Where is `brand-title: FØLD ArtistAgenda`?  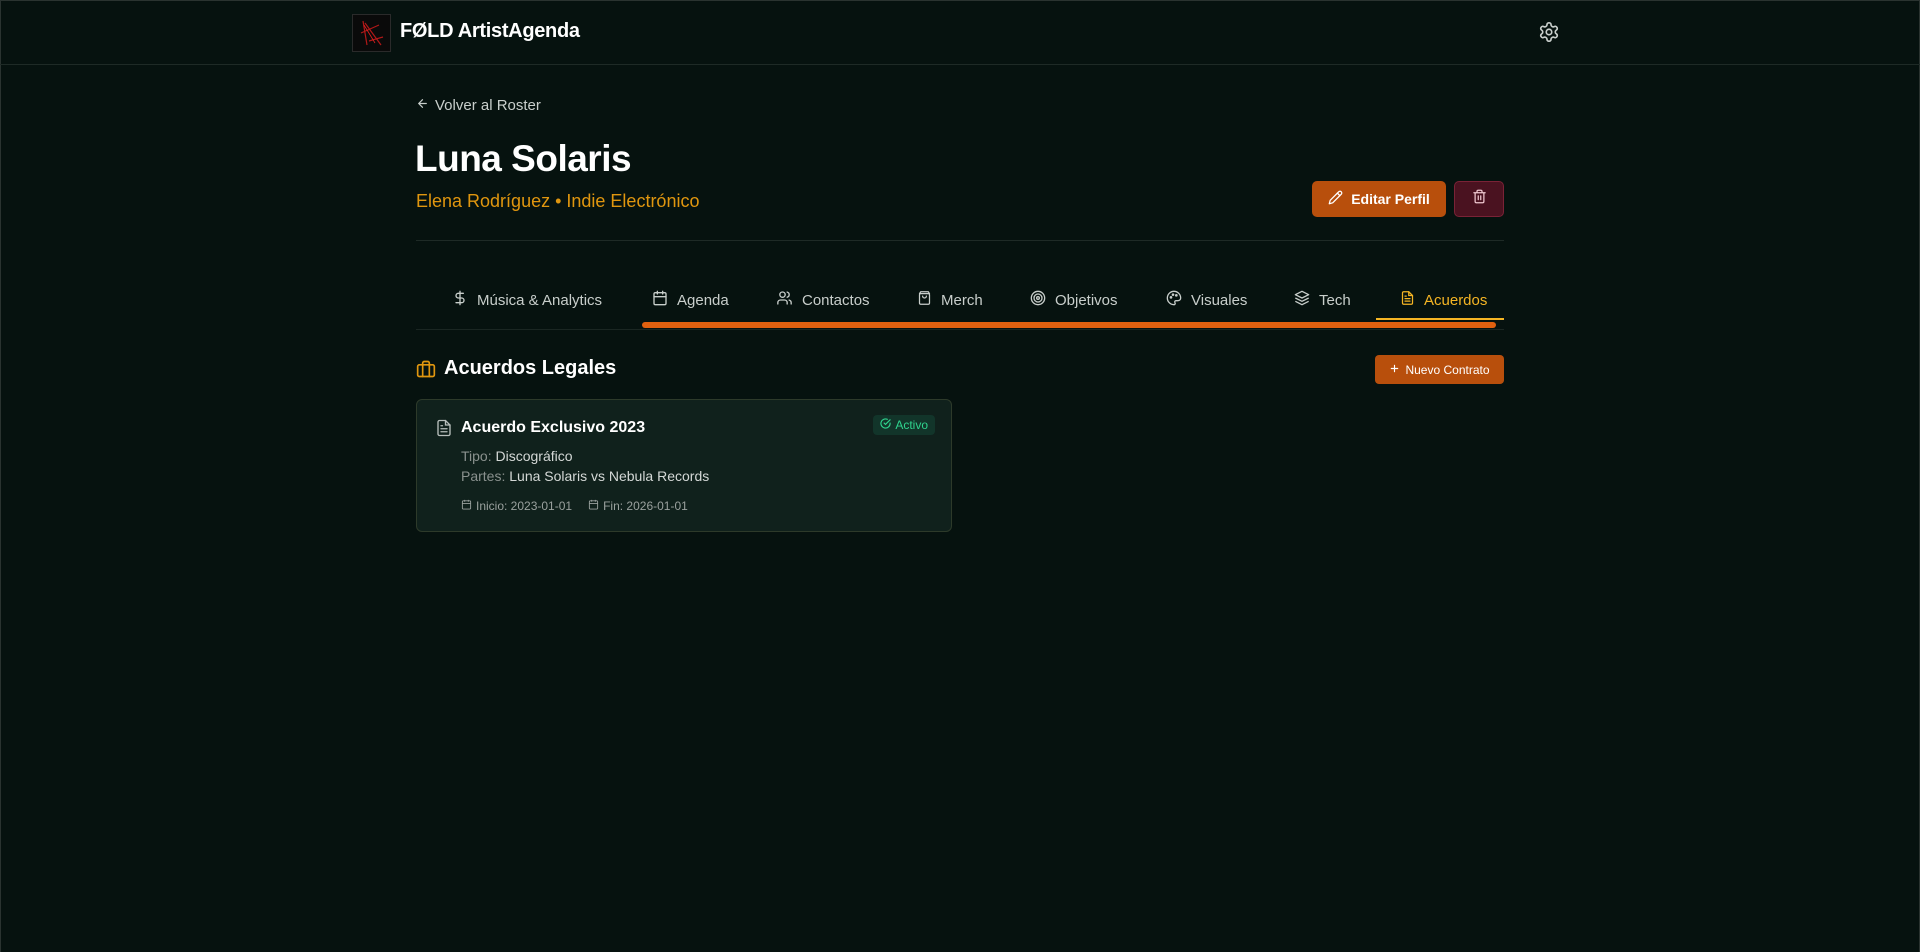
brand-title: FØLD ArtistAgenda is located at coordinates (490, 31).